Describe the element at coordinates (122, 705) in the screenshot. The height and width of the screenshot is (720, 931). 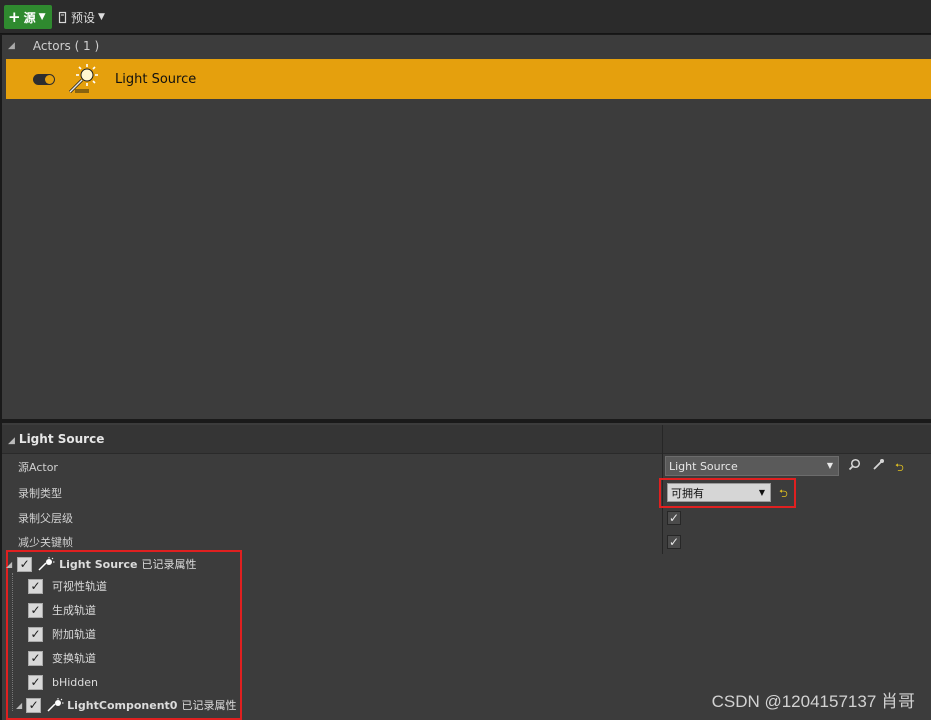
I see `tree-component-name: LightComponent0` at that location.